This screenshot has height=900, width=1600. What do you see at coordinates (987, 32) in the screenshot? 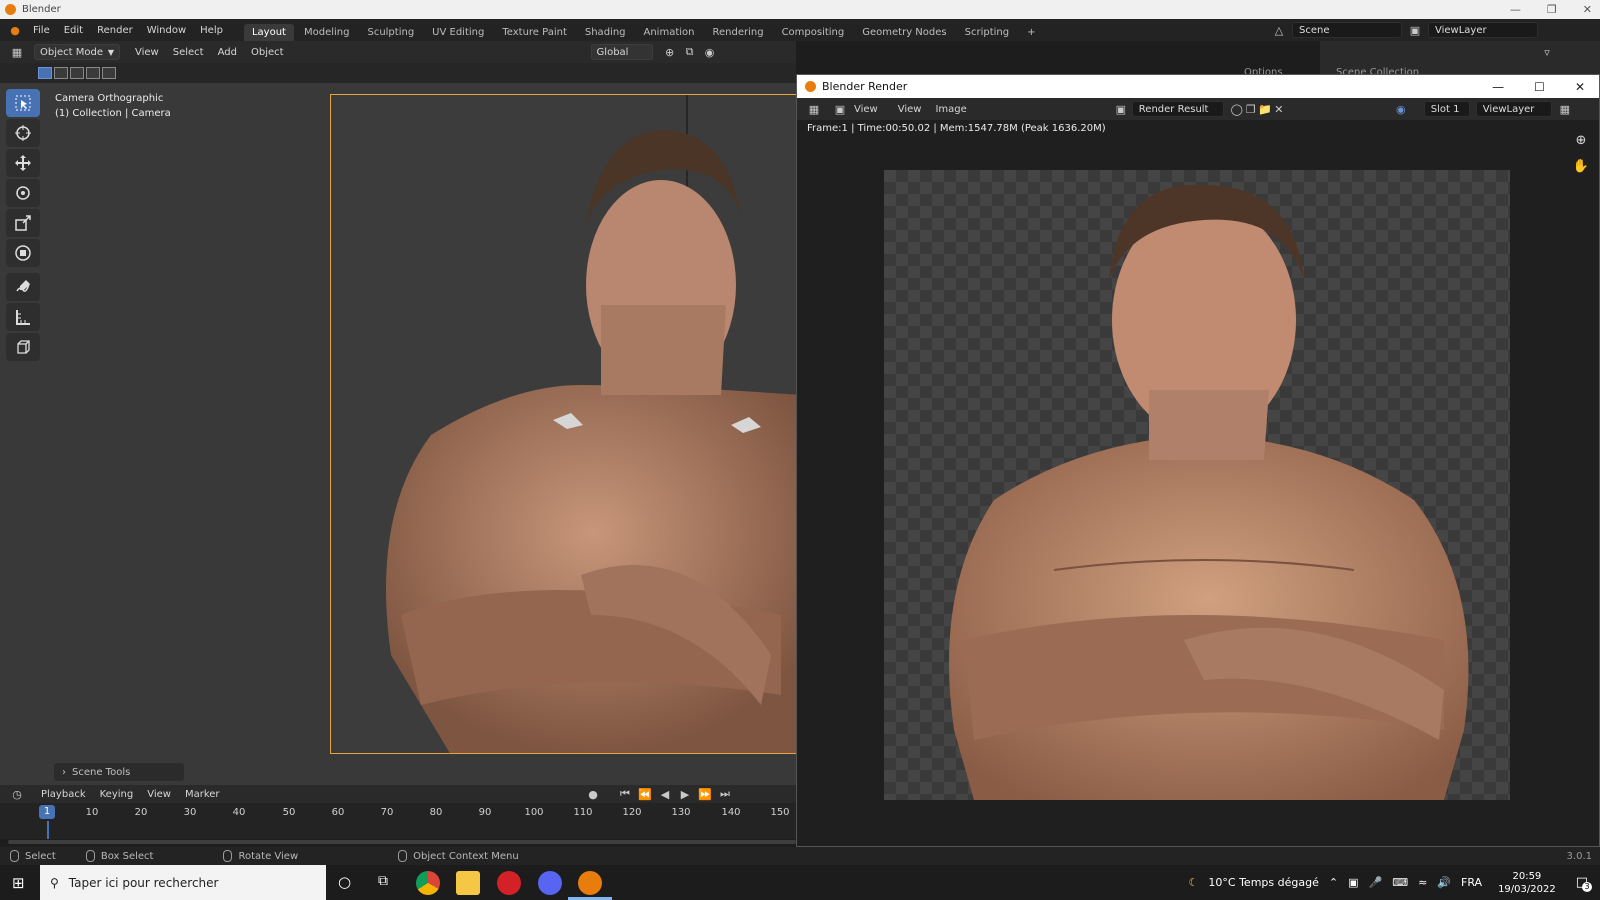
I see `tab-scripting: Scripting` at bounding box center [987, 32].